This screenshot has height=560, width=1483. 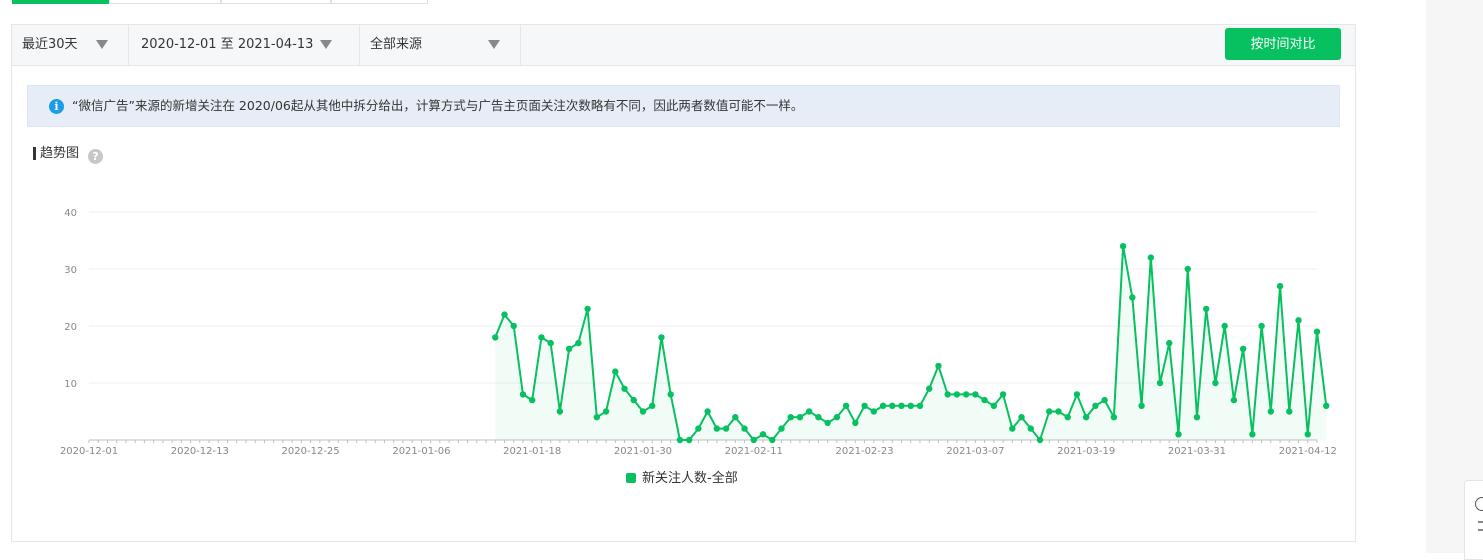 I want to click on y-tick-label: 10, so click(x=70, y=384).